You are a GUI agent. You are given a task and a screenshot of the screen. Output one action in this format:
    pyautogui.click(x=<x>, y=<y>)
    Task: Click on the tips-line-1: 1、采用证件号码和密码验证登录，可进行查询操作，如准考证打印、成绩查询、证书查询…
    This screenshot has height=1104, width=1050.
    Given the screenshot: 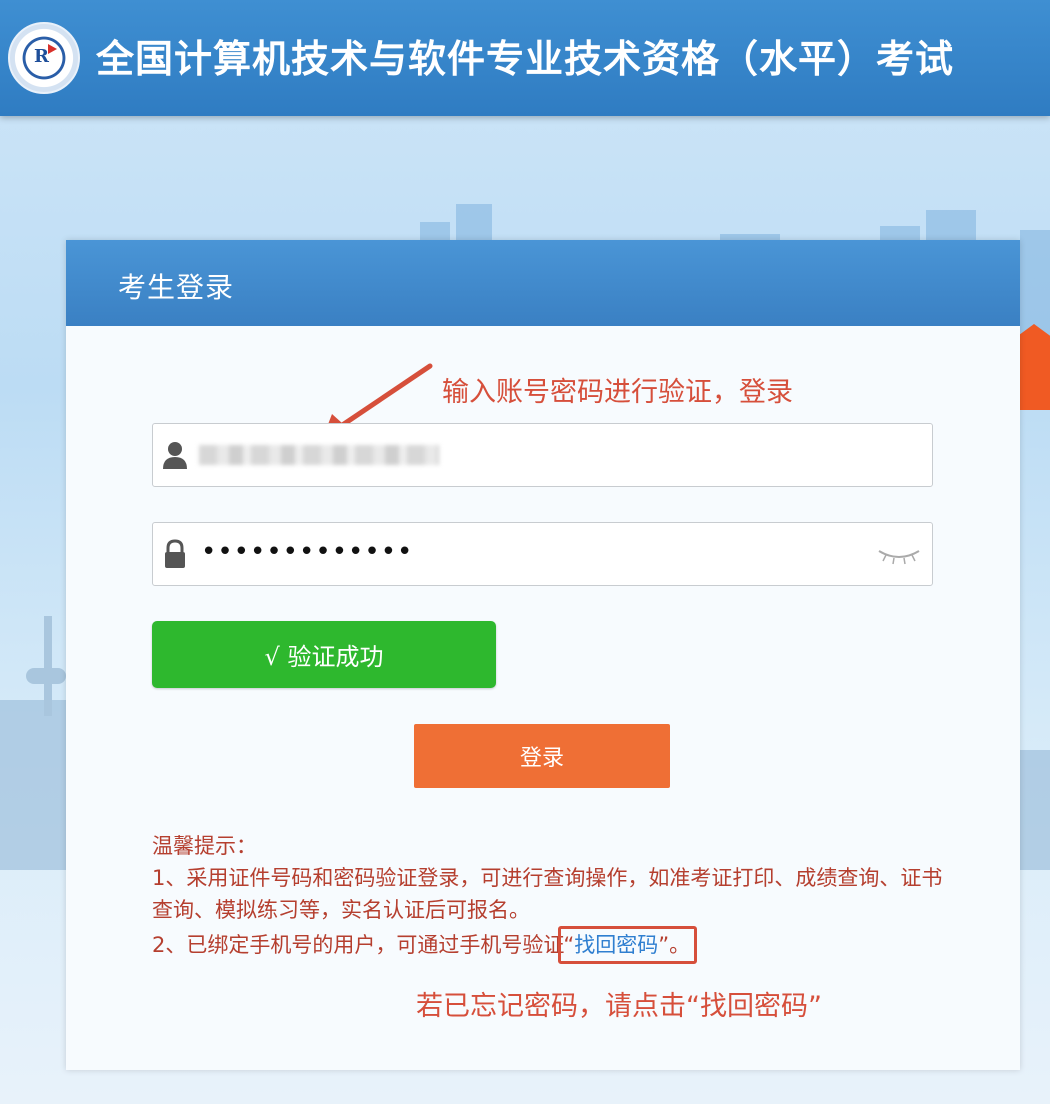 What is the action you would take?
    pyautogui.click(x=547, y=894)
    